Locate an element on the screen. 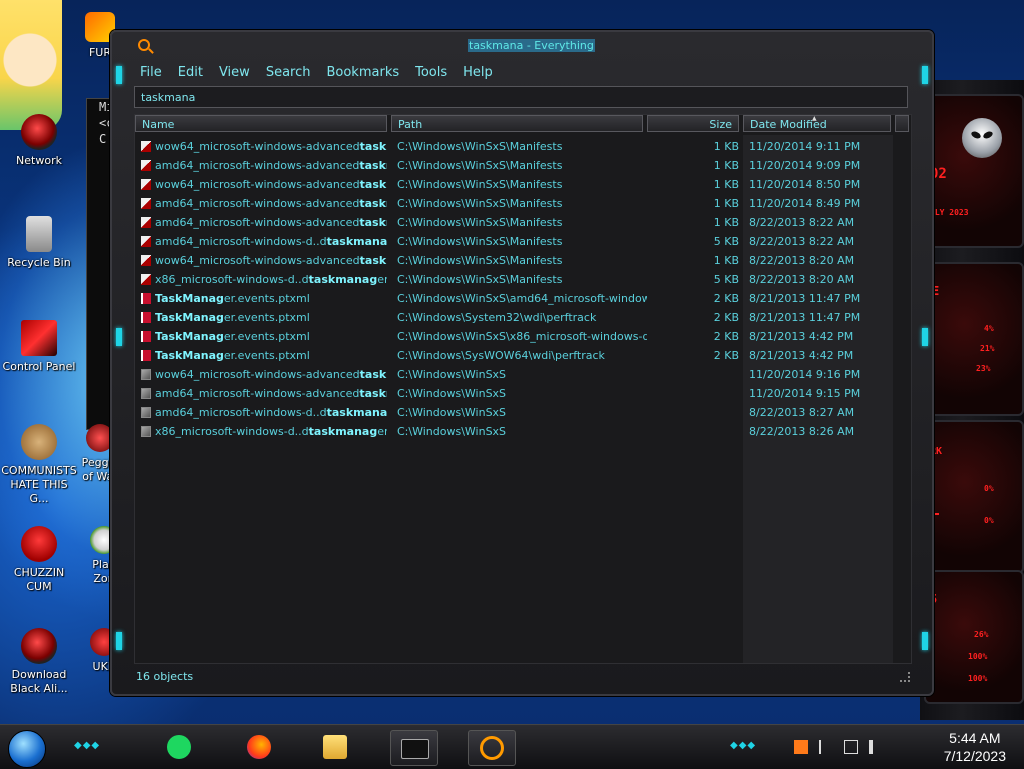  taskbar-cmd is located at coordinates (414, 748).